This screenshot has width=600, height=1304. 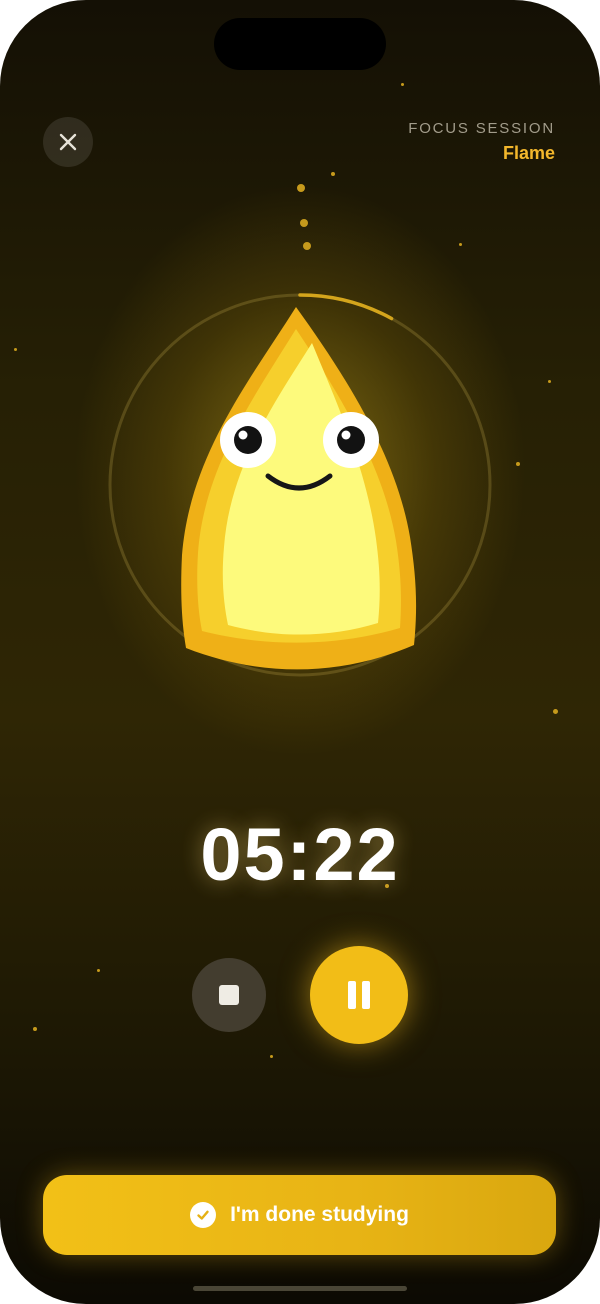 I want to click on left-eye-highlight, so click(x=243, y=435).